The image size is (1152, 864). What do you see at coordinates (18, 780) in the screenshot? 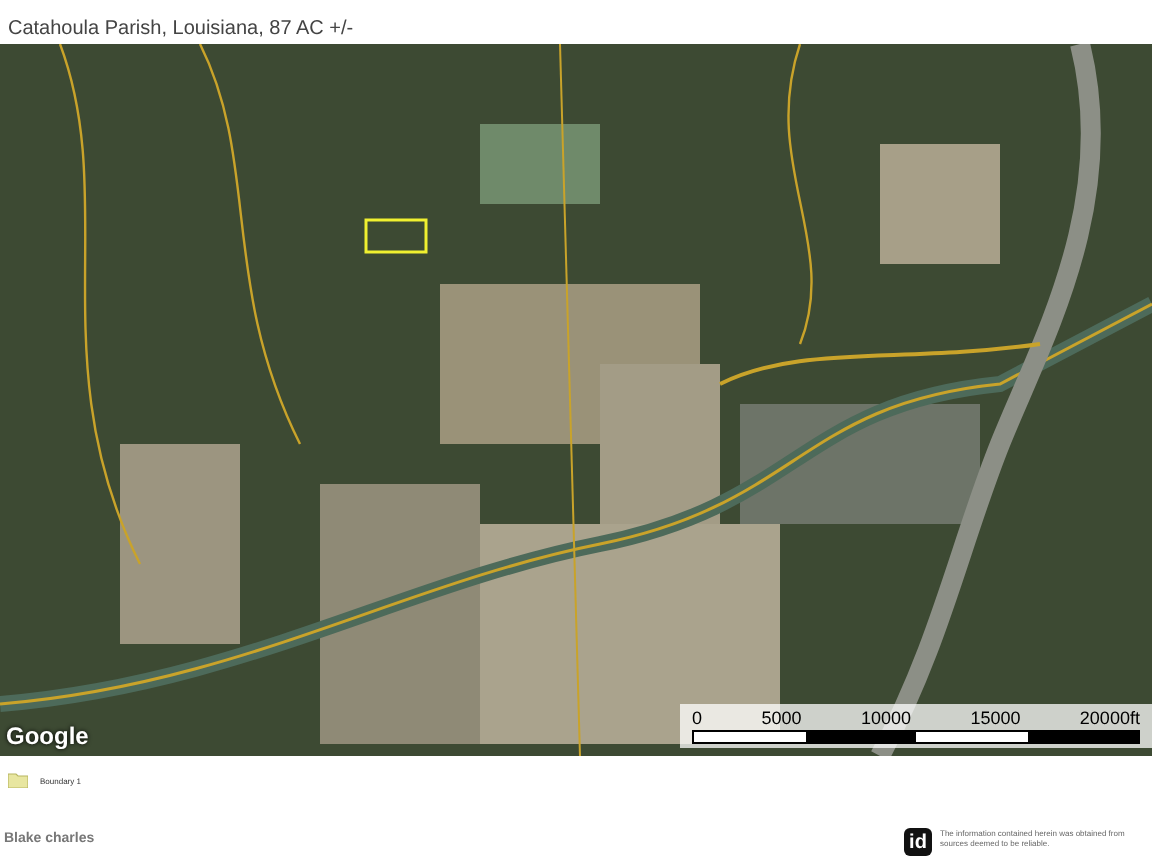
I see `folder-icon` at bounding box center [18, 780].